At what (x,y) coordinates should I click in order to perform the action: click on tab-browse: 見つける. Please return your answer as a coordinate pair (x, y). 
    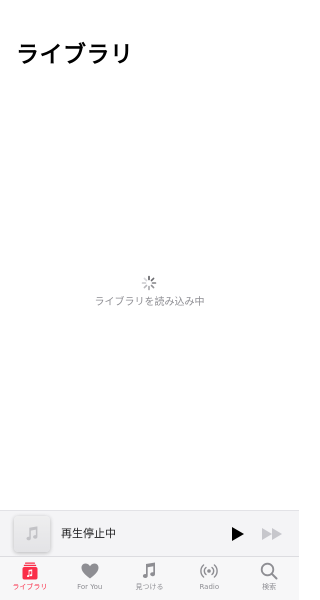
    Looking at the image, I should click on (150, 578).